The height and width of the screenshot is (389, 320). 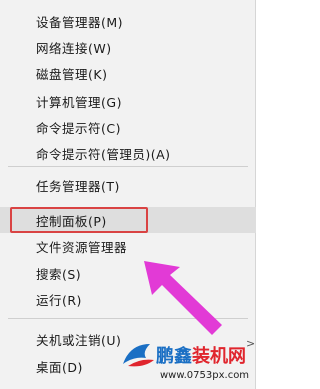 I want to click on highlight-annotation-box, so click(x=79, y=220).